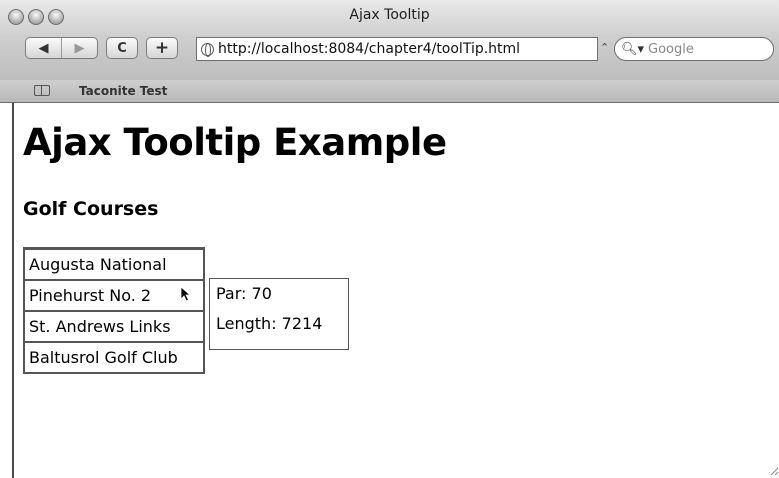 Image resolution: width=779 pixels, height=478 pixels. Describe the element at coordinates (114, 357) in the screenshot. I see `course-cell-baltusrol: Baltusrol Golf Club` at that location.